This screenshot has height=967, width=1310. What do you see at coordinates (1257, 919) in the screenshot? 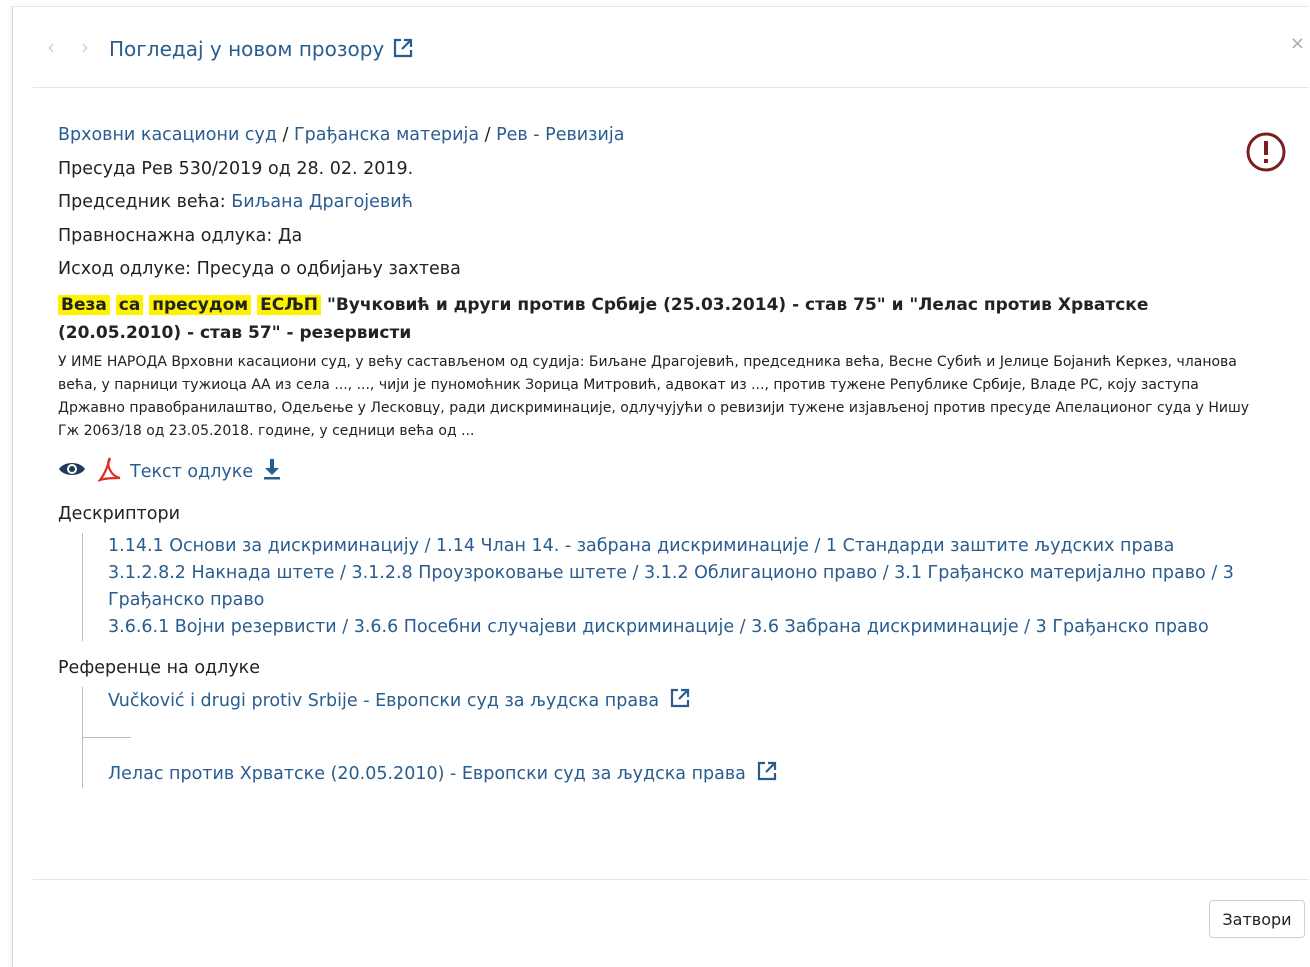
I see `close-button: Затвори` at bounding box center [1257, 919].